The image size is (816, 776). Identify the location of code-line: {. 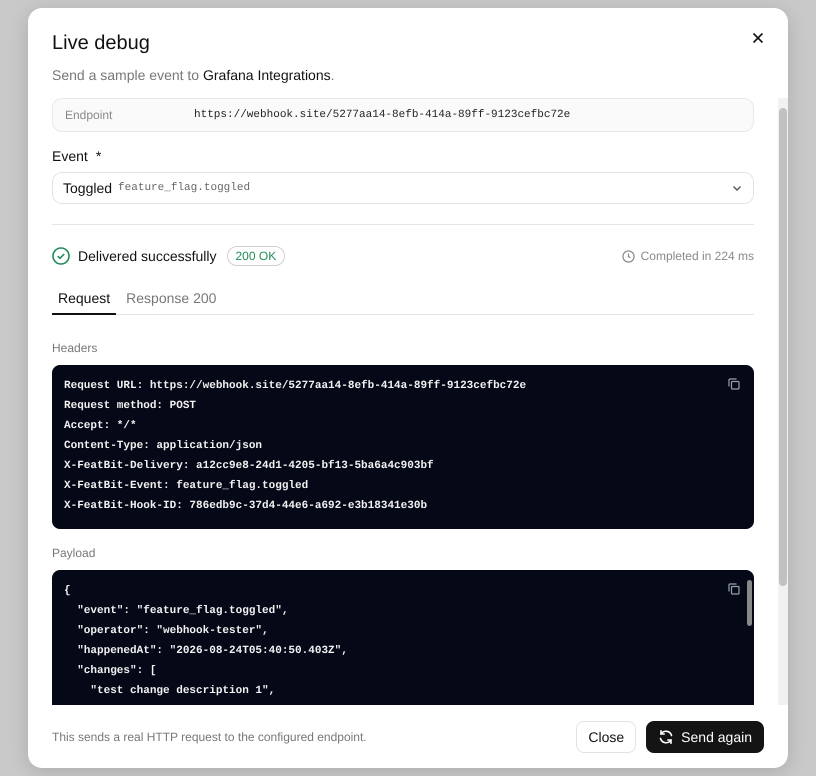
(67, 591).